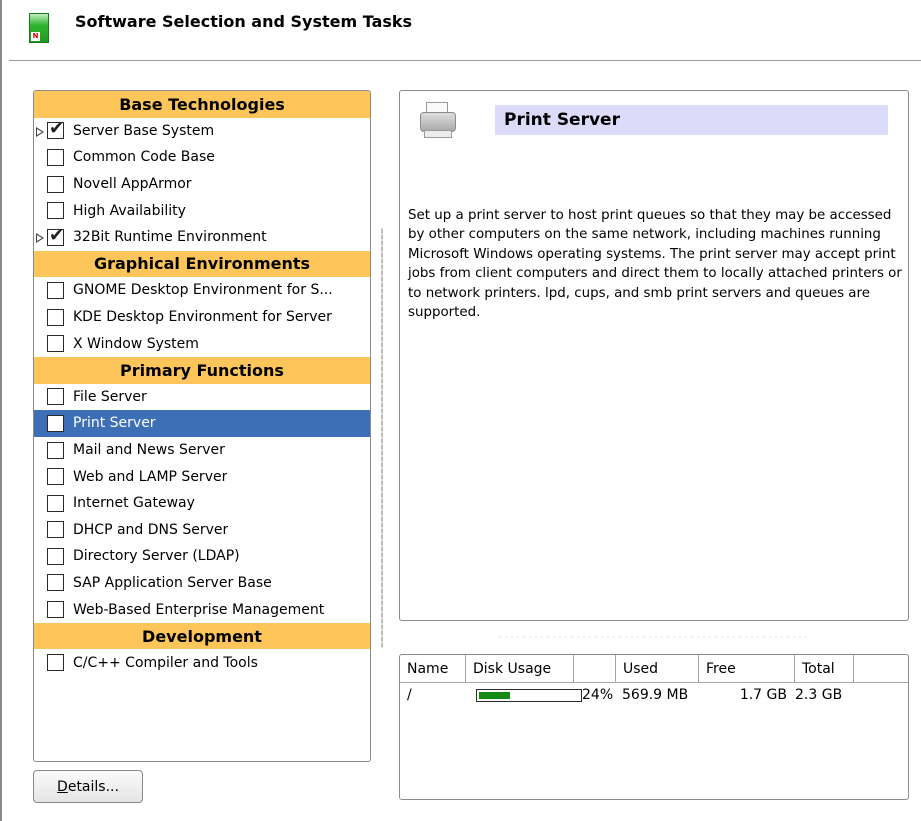  Describe the element at coordinates (691, 120) in the screenshot. I see `description-heading: Print Server` at that location.